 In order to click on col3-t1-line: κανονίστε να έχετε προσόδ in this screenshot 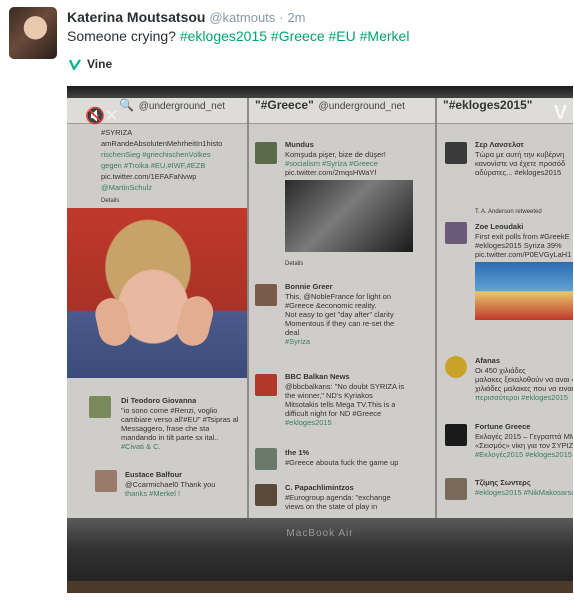, I will do `click(520, 163)`.